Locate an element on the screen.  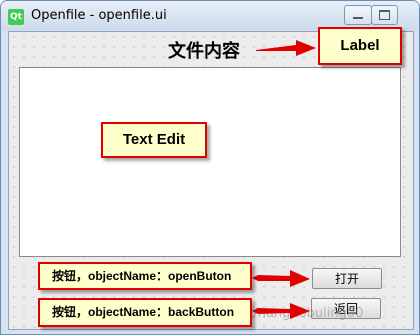
text-edit-annotation: Text Edit is located at coordinates (154, 140).